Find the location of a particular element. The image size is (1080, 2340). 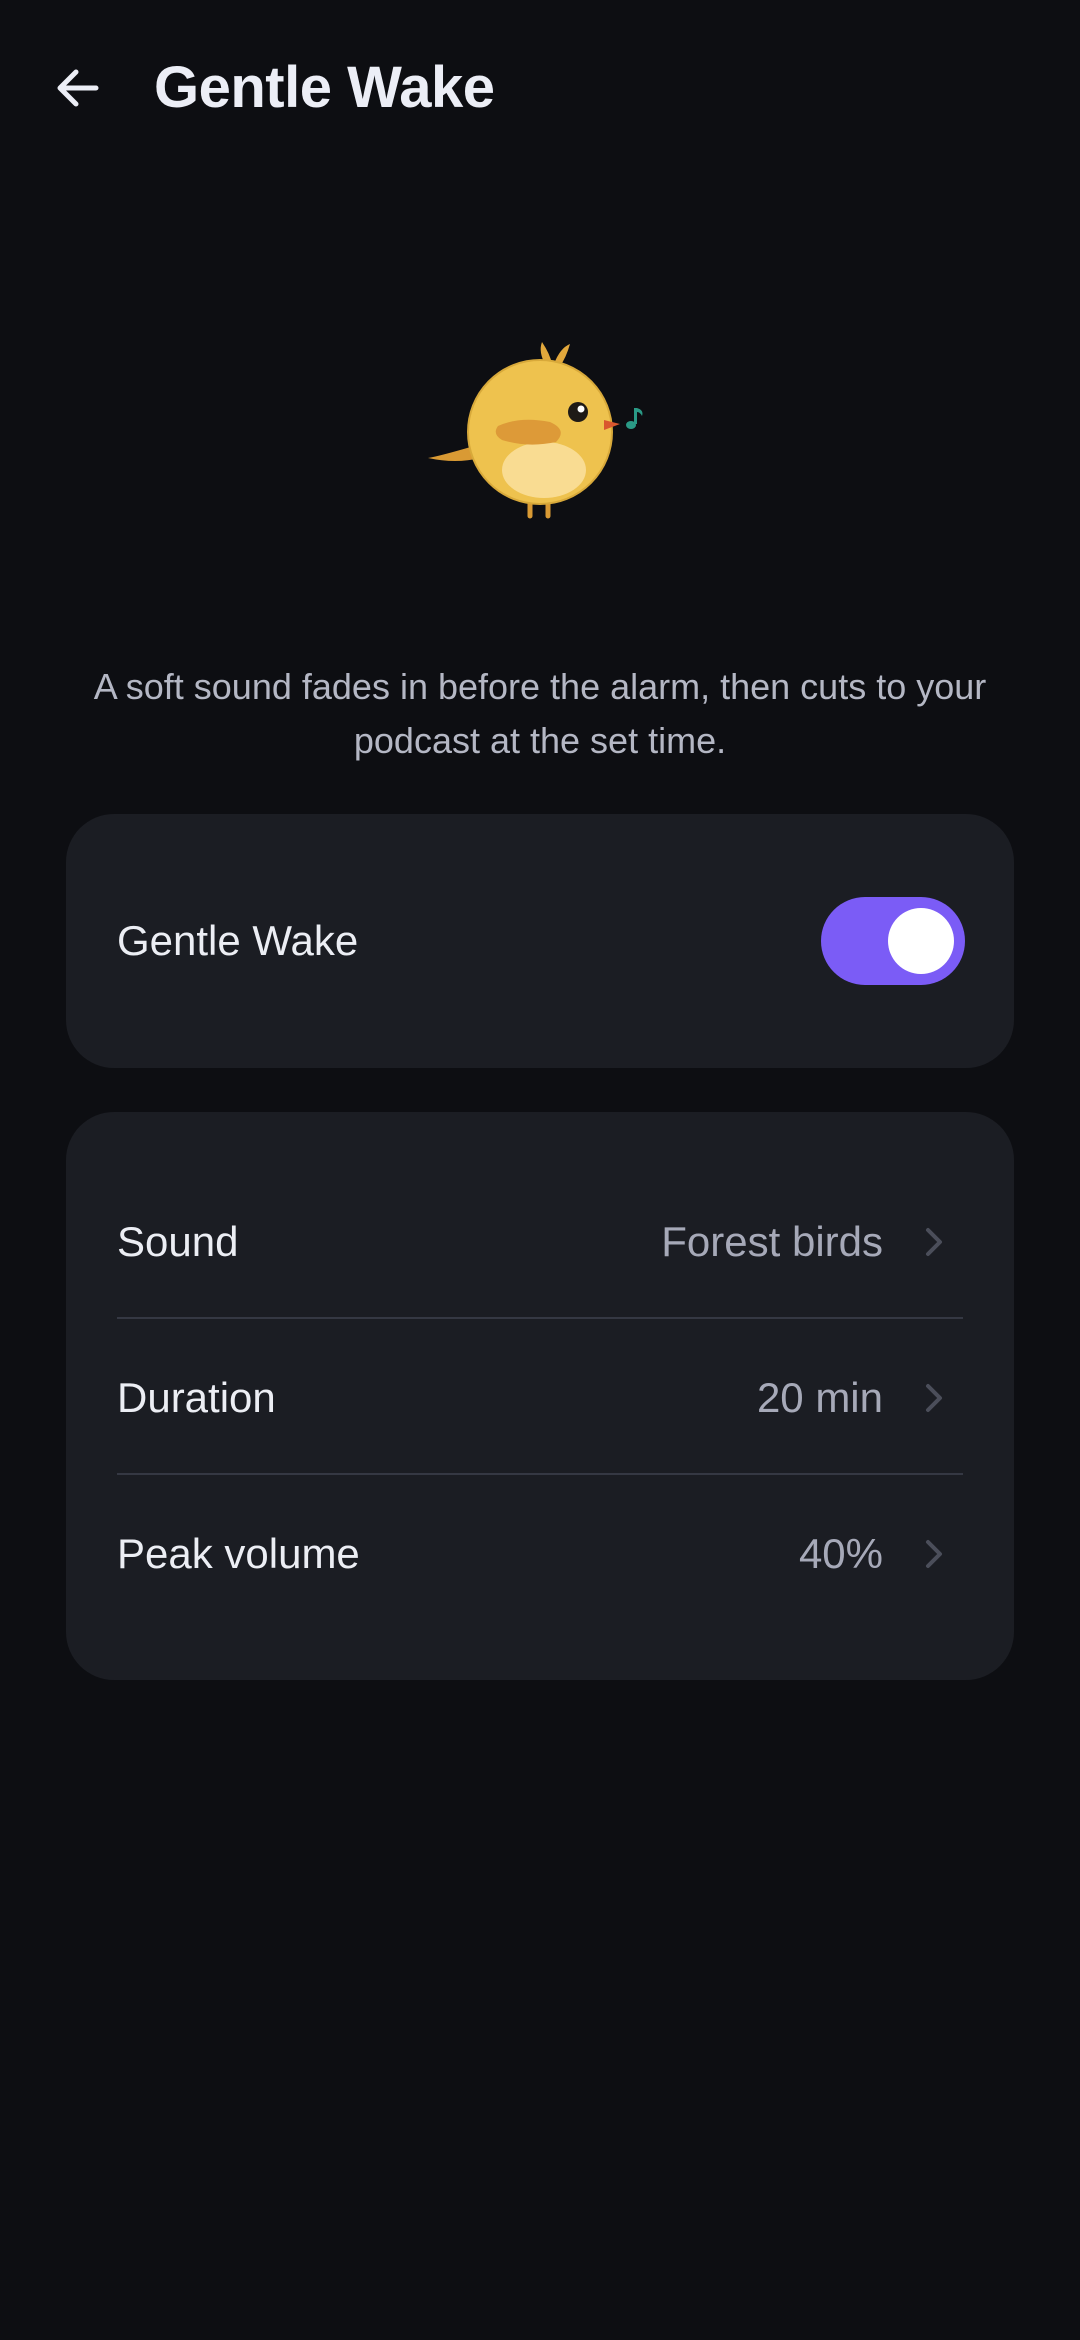

setting-row-sound: Sound Forest birds is located at coordinates (540, 1242).